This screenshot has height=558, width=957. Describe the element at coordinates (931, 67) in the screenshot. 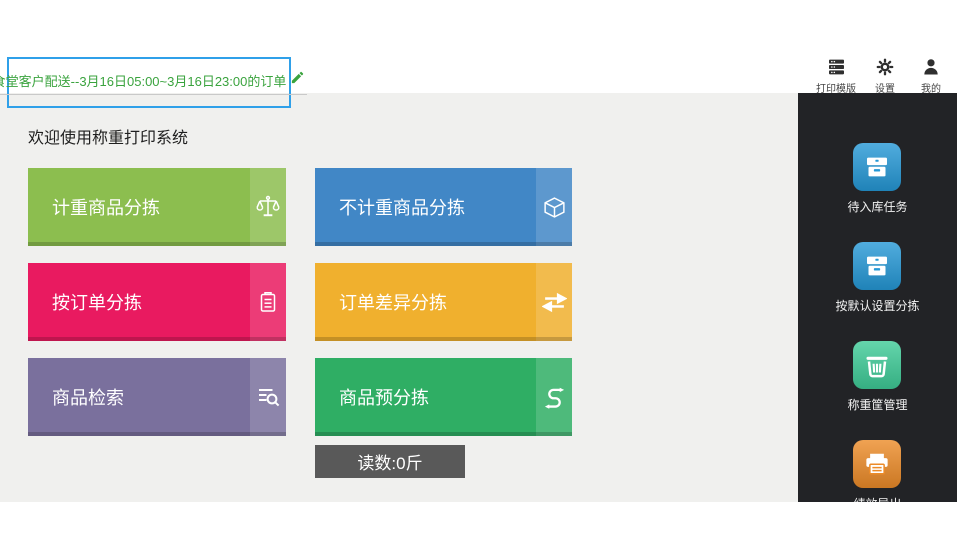

I see `profile-icon` at that location.